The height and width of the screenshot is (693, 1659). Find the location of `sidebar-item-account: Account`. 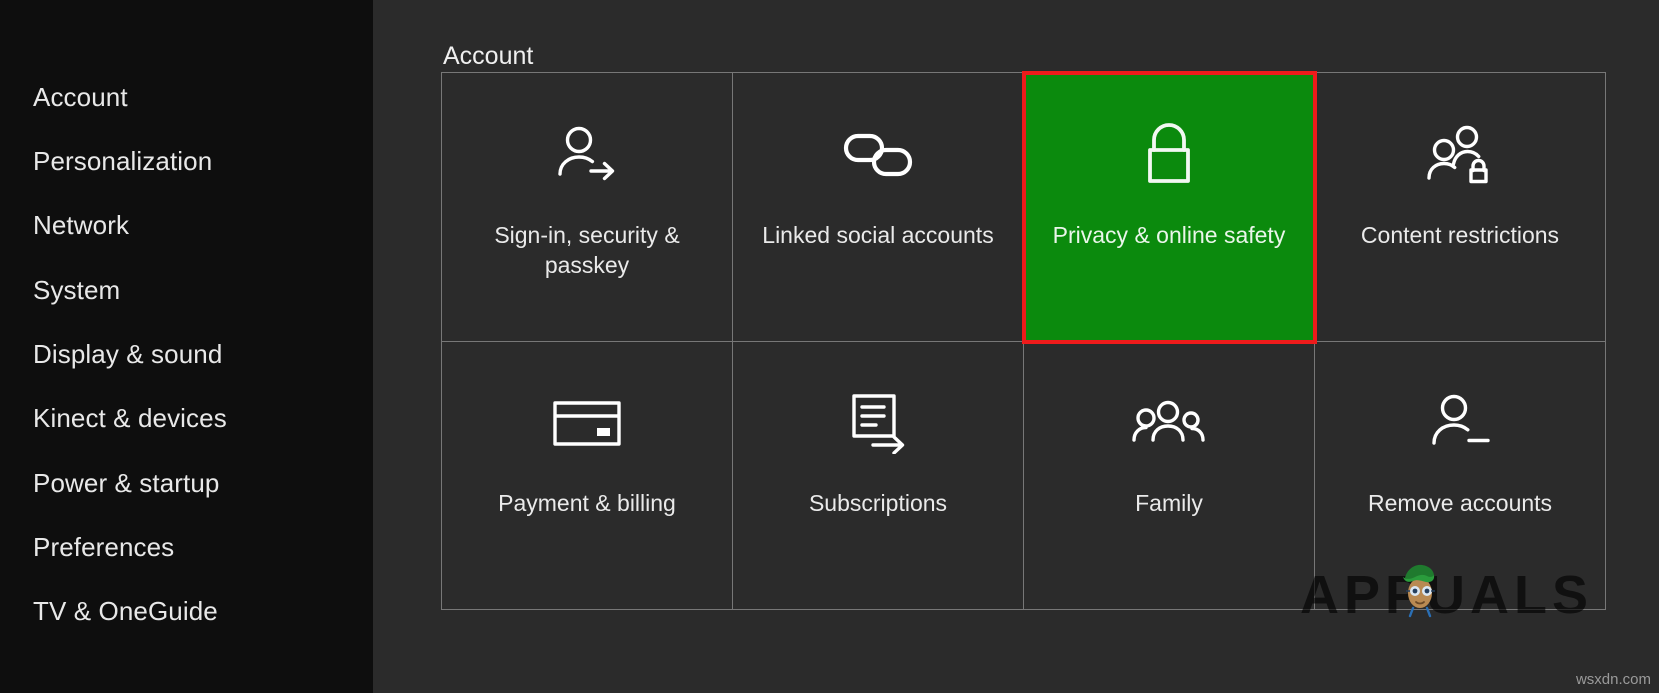

sidebar-item-account: Account is located at coordinates (80, 97).